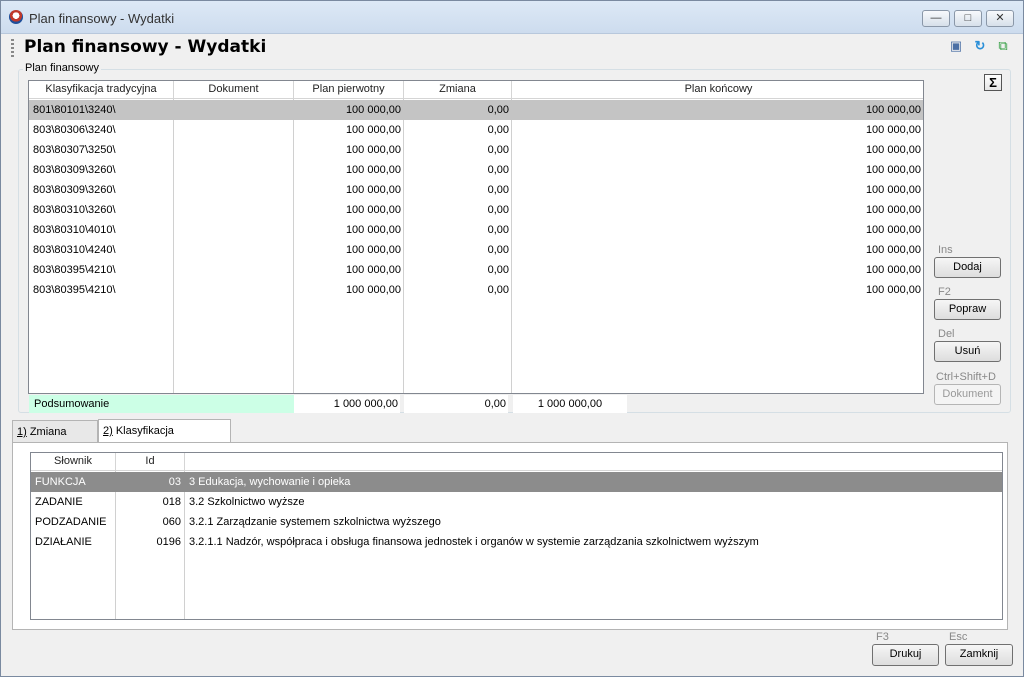 This screenshot has width=1024, height=677. What do you see at coordinates (74, 250) in the screenshot?
I see `table-cell: 803\80310\4240\` at bounding box center [74, 250].